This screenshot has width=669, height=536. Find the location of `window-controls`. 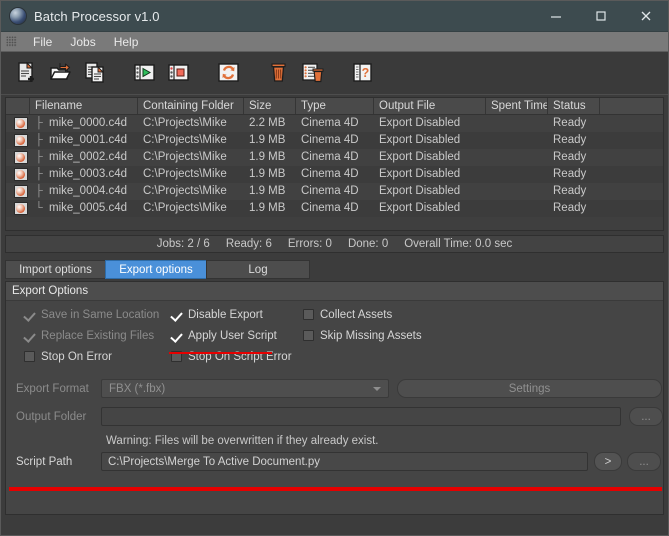

window-controls is located at coordinates (600, 16).